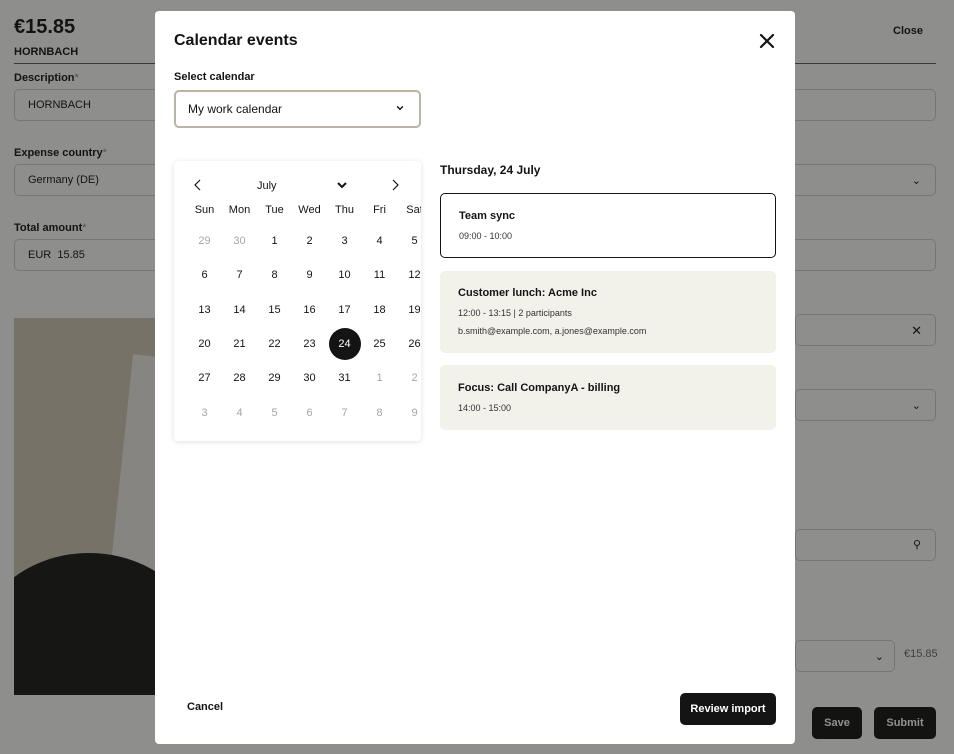 This screenshot has width=954, height=754. Describe the element at coordinates (345, 275) in the screenshot. I see `calendar-day: 10` at that location.